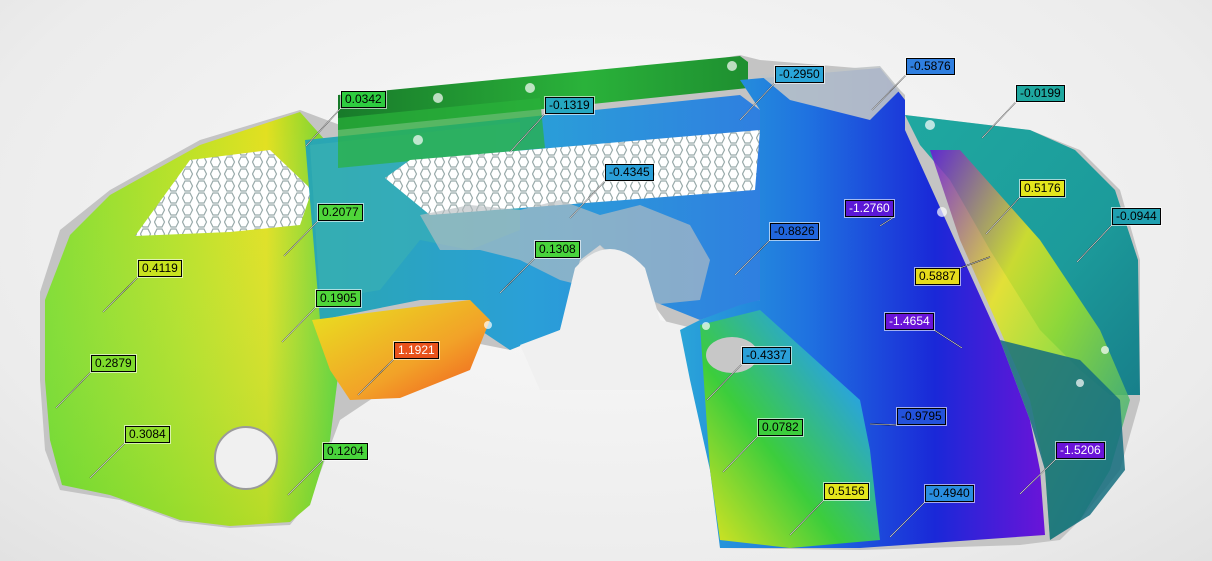 Image resolution: width=1212 pixels, height=561 pixels. What do you see at coordinates (794, 231) in the screenshot?
I see `deviation-callout-c11: -0.8826` at bounding box center [794, 231].